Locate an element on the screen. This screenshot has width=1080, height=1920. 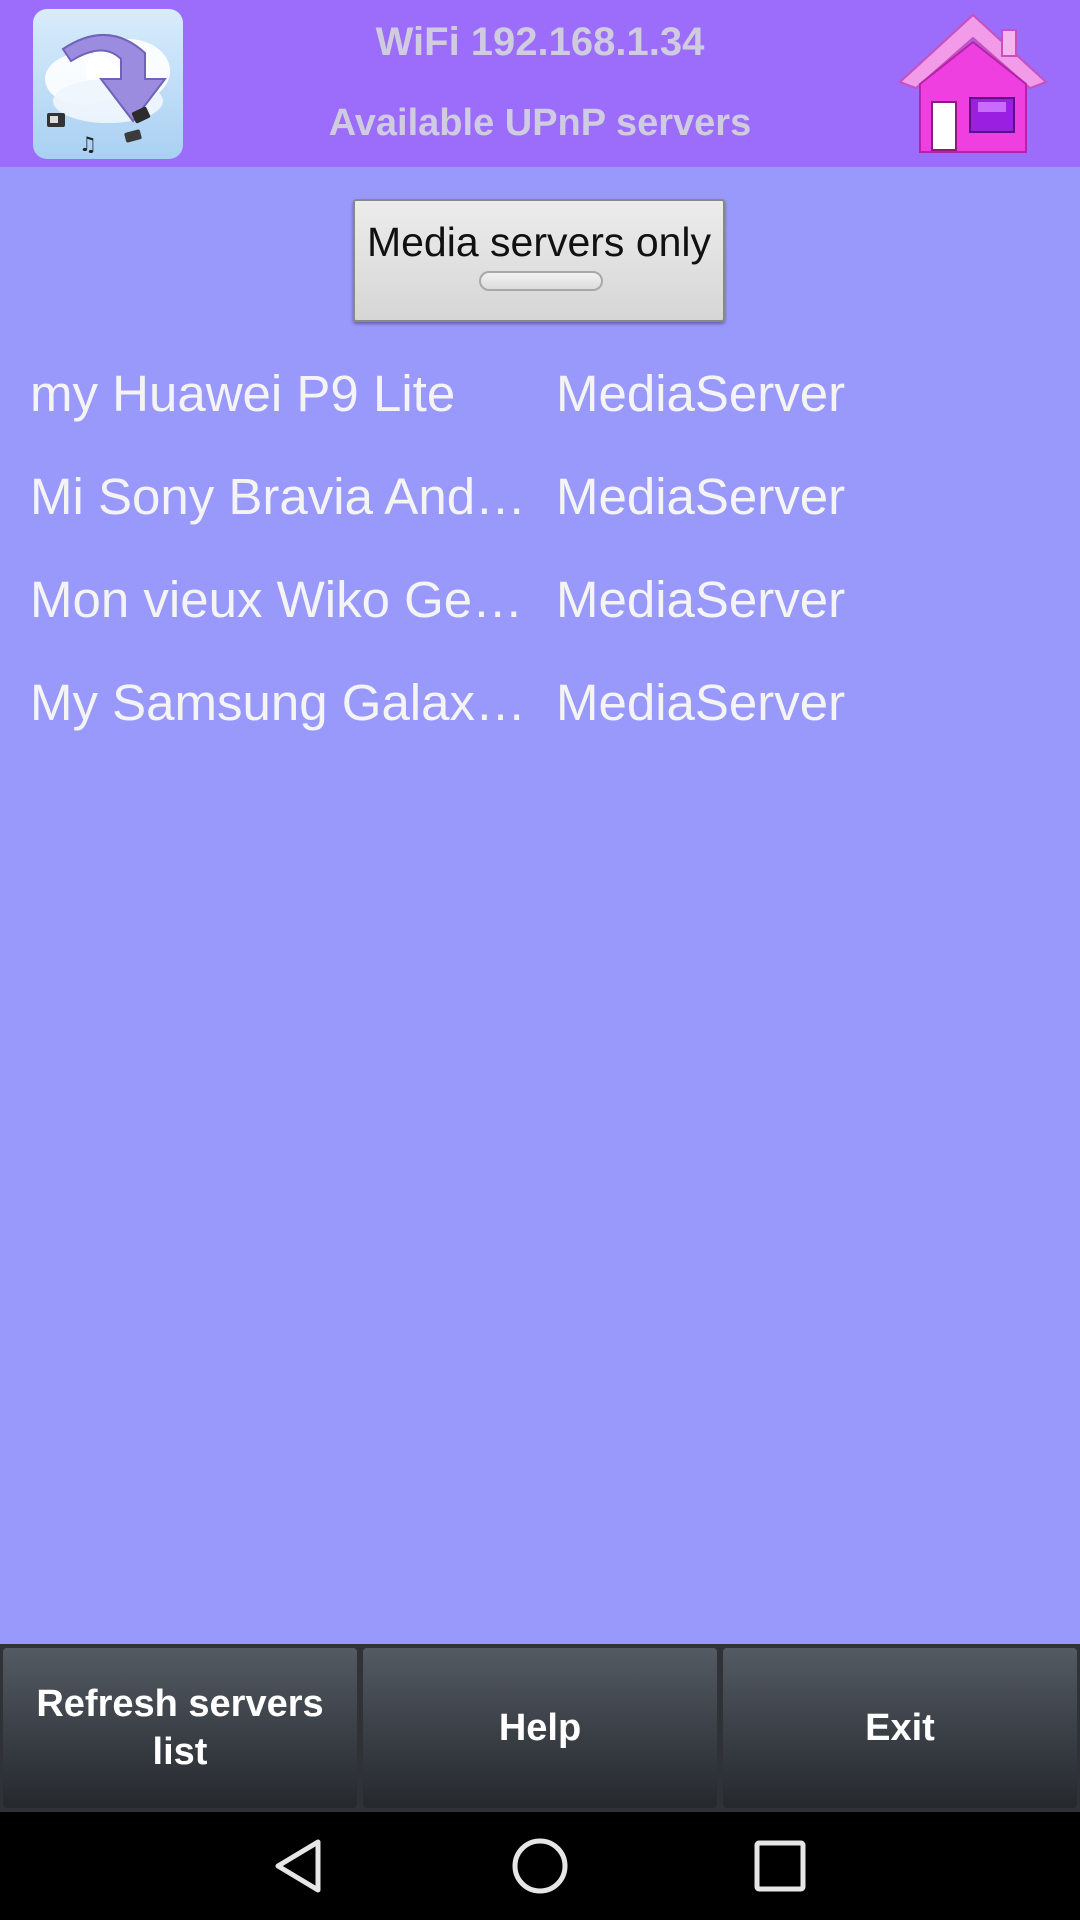
server-row: Mon vieux Wiko Ge… MediaServer is located at coordinates (540, 607).